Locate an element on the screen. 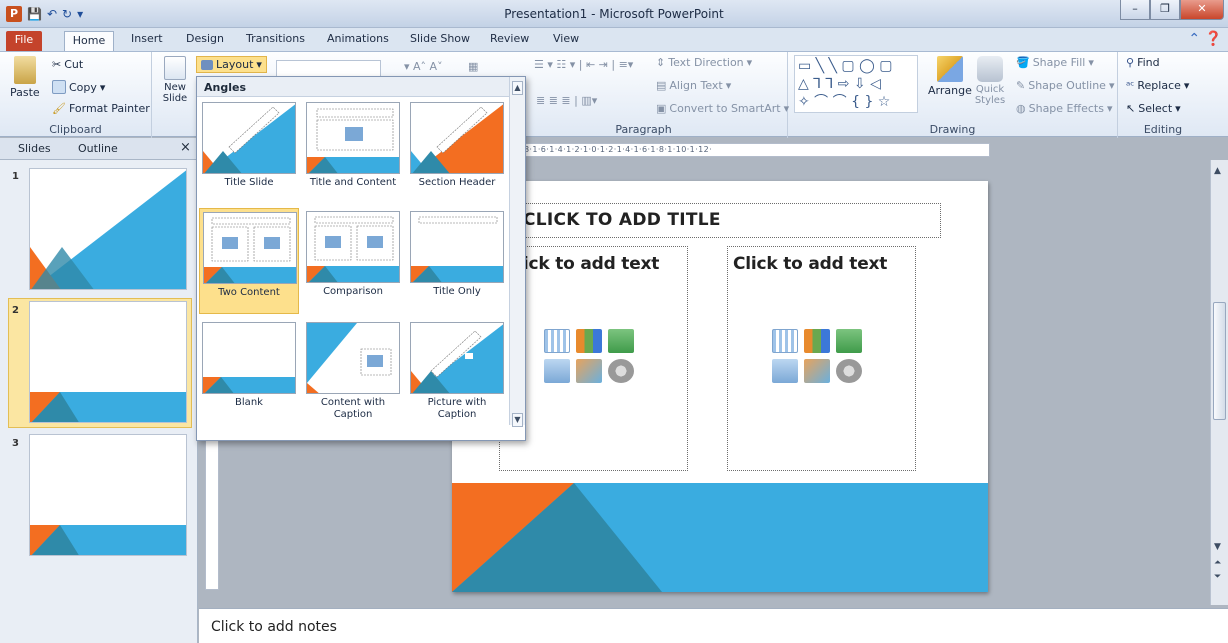 The width and height of the screenshot is (1228, 643). convert-smartart-button: ▣ Convert to SmartArt ▾ is located at coordinates (722, 108).